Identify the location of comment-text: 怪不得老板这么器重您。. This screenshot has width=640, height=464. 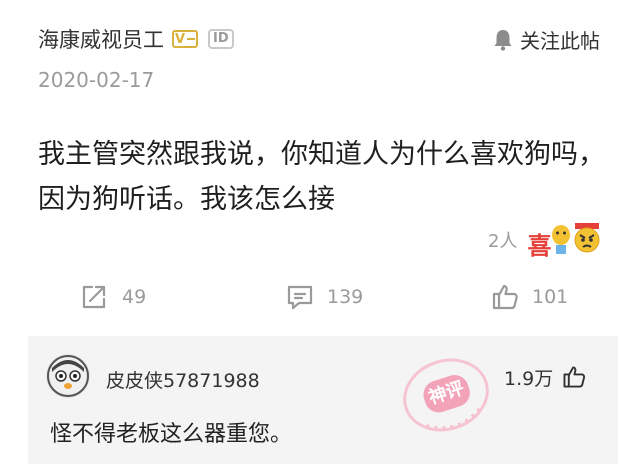
(171, 434).